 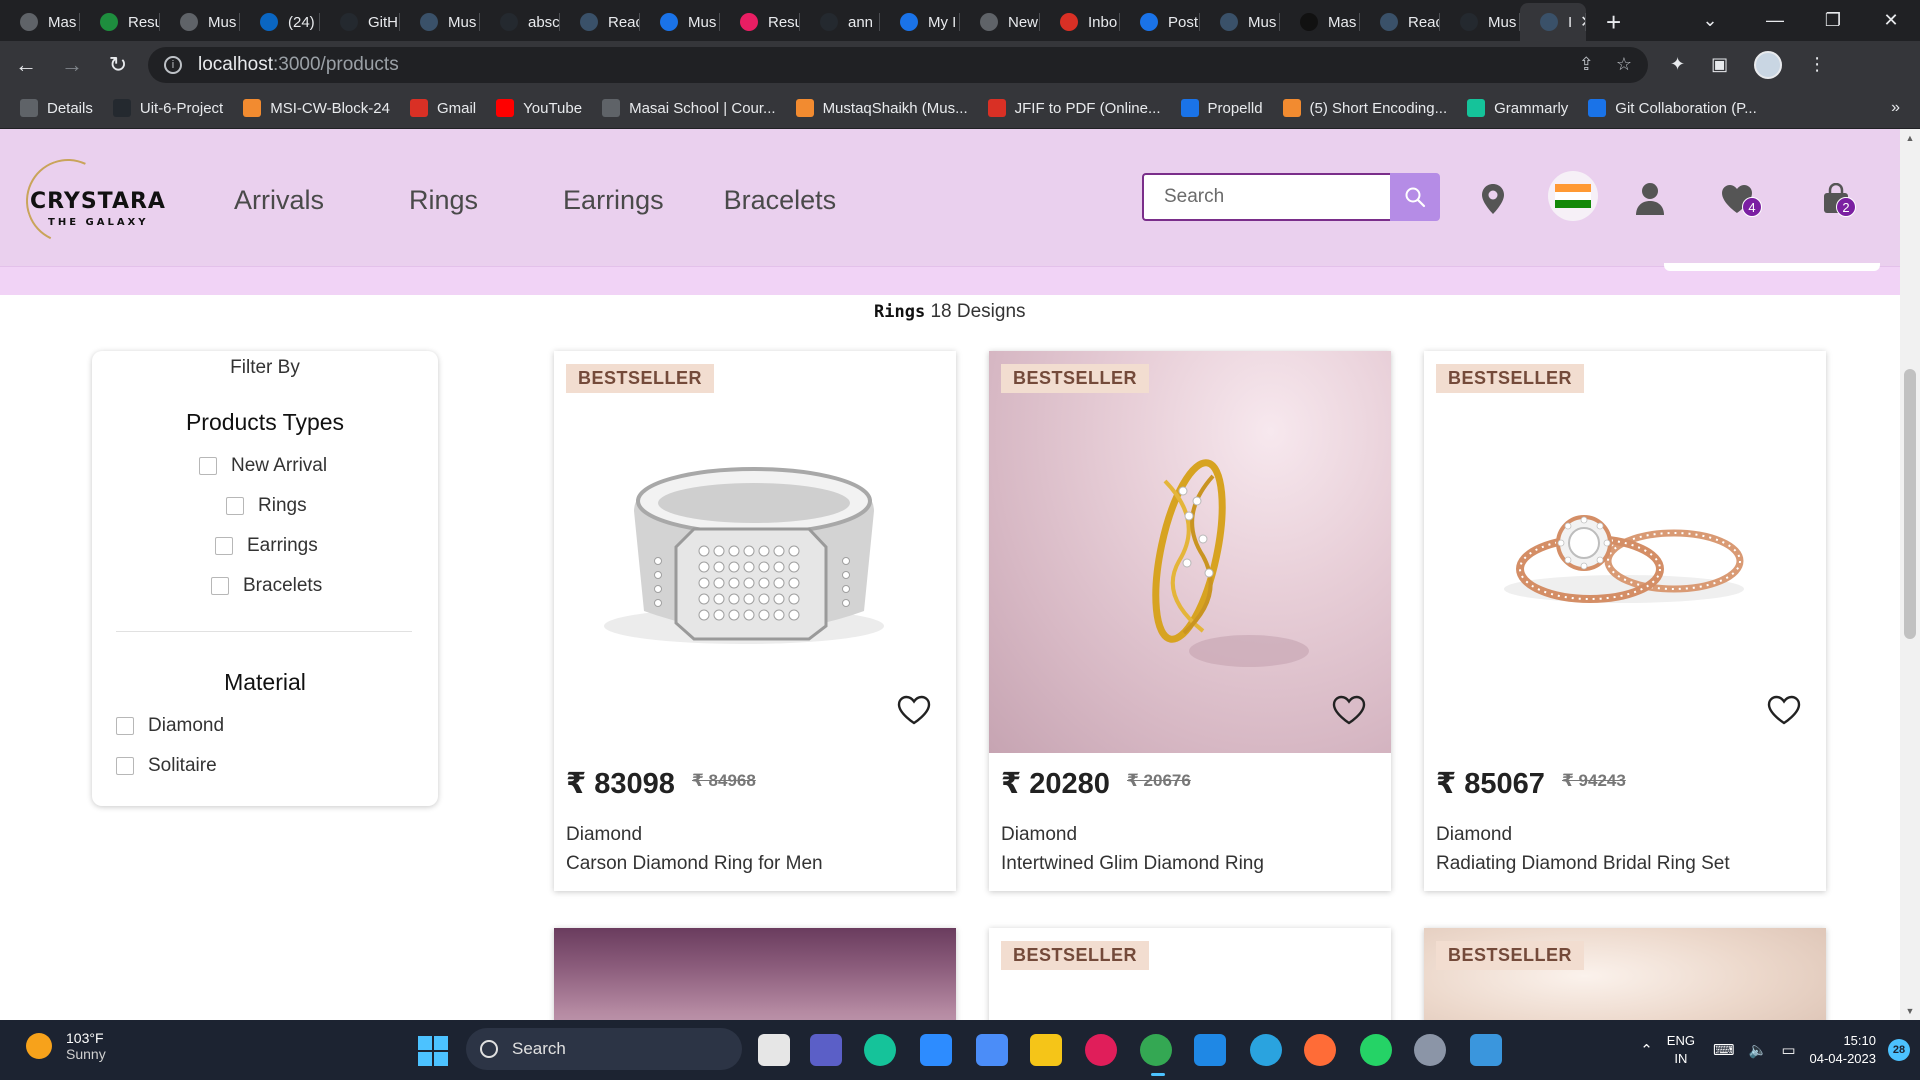 I want to click on teams-icon, so click(x=826, y=1050).